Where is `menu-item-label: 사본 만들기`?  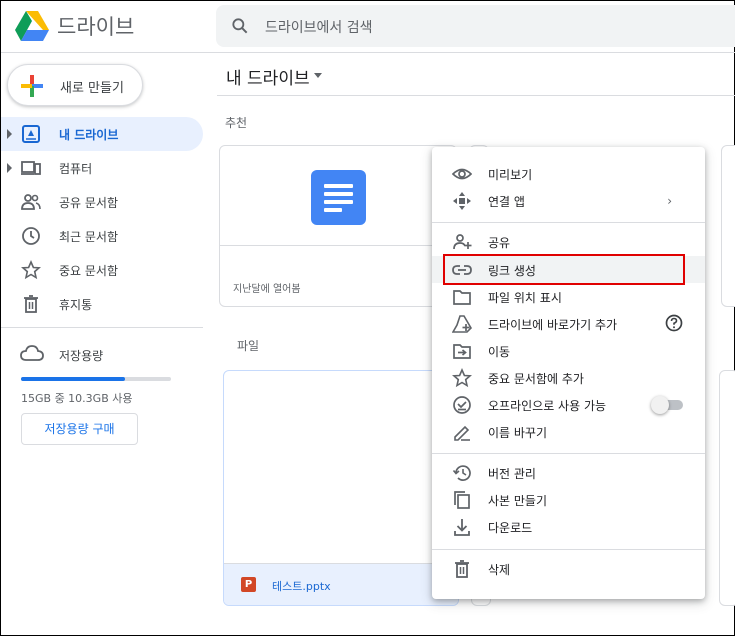 menu-item-label: 사본 만들기 is located at coordinates (518, 501).